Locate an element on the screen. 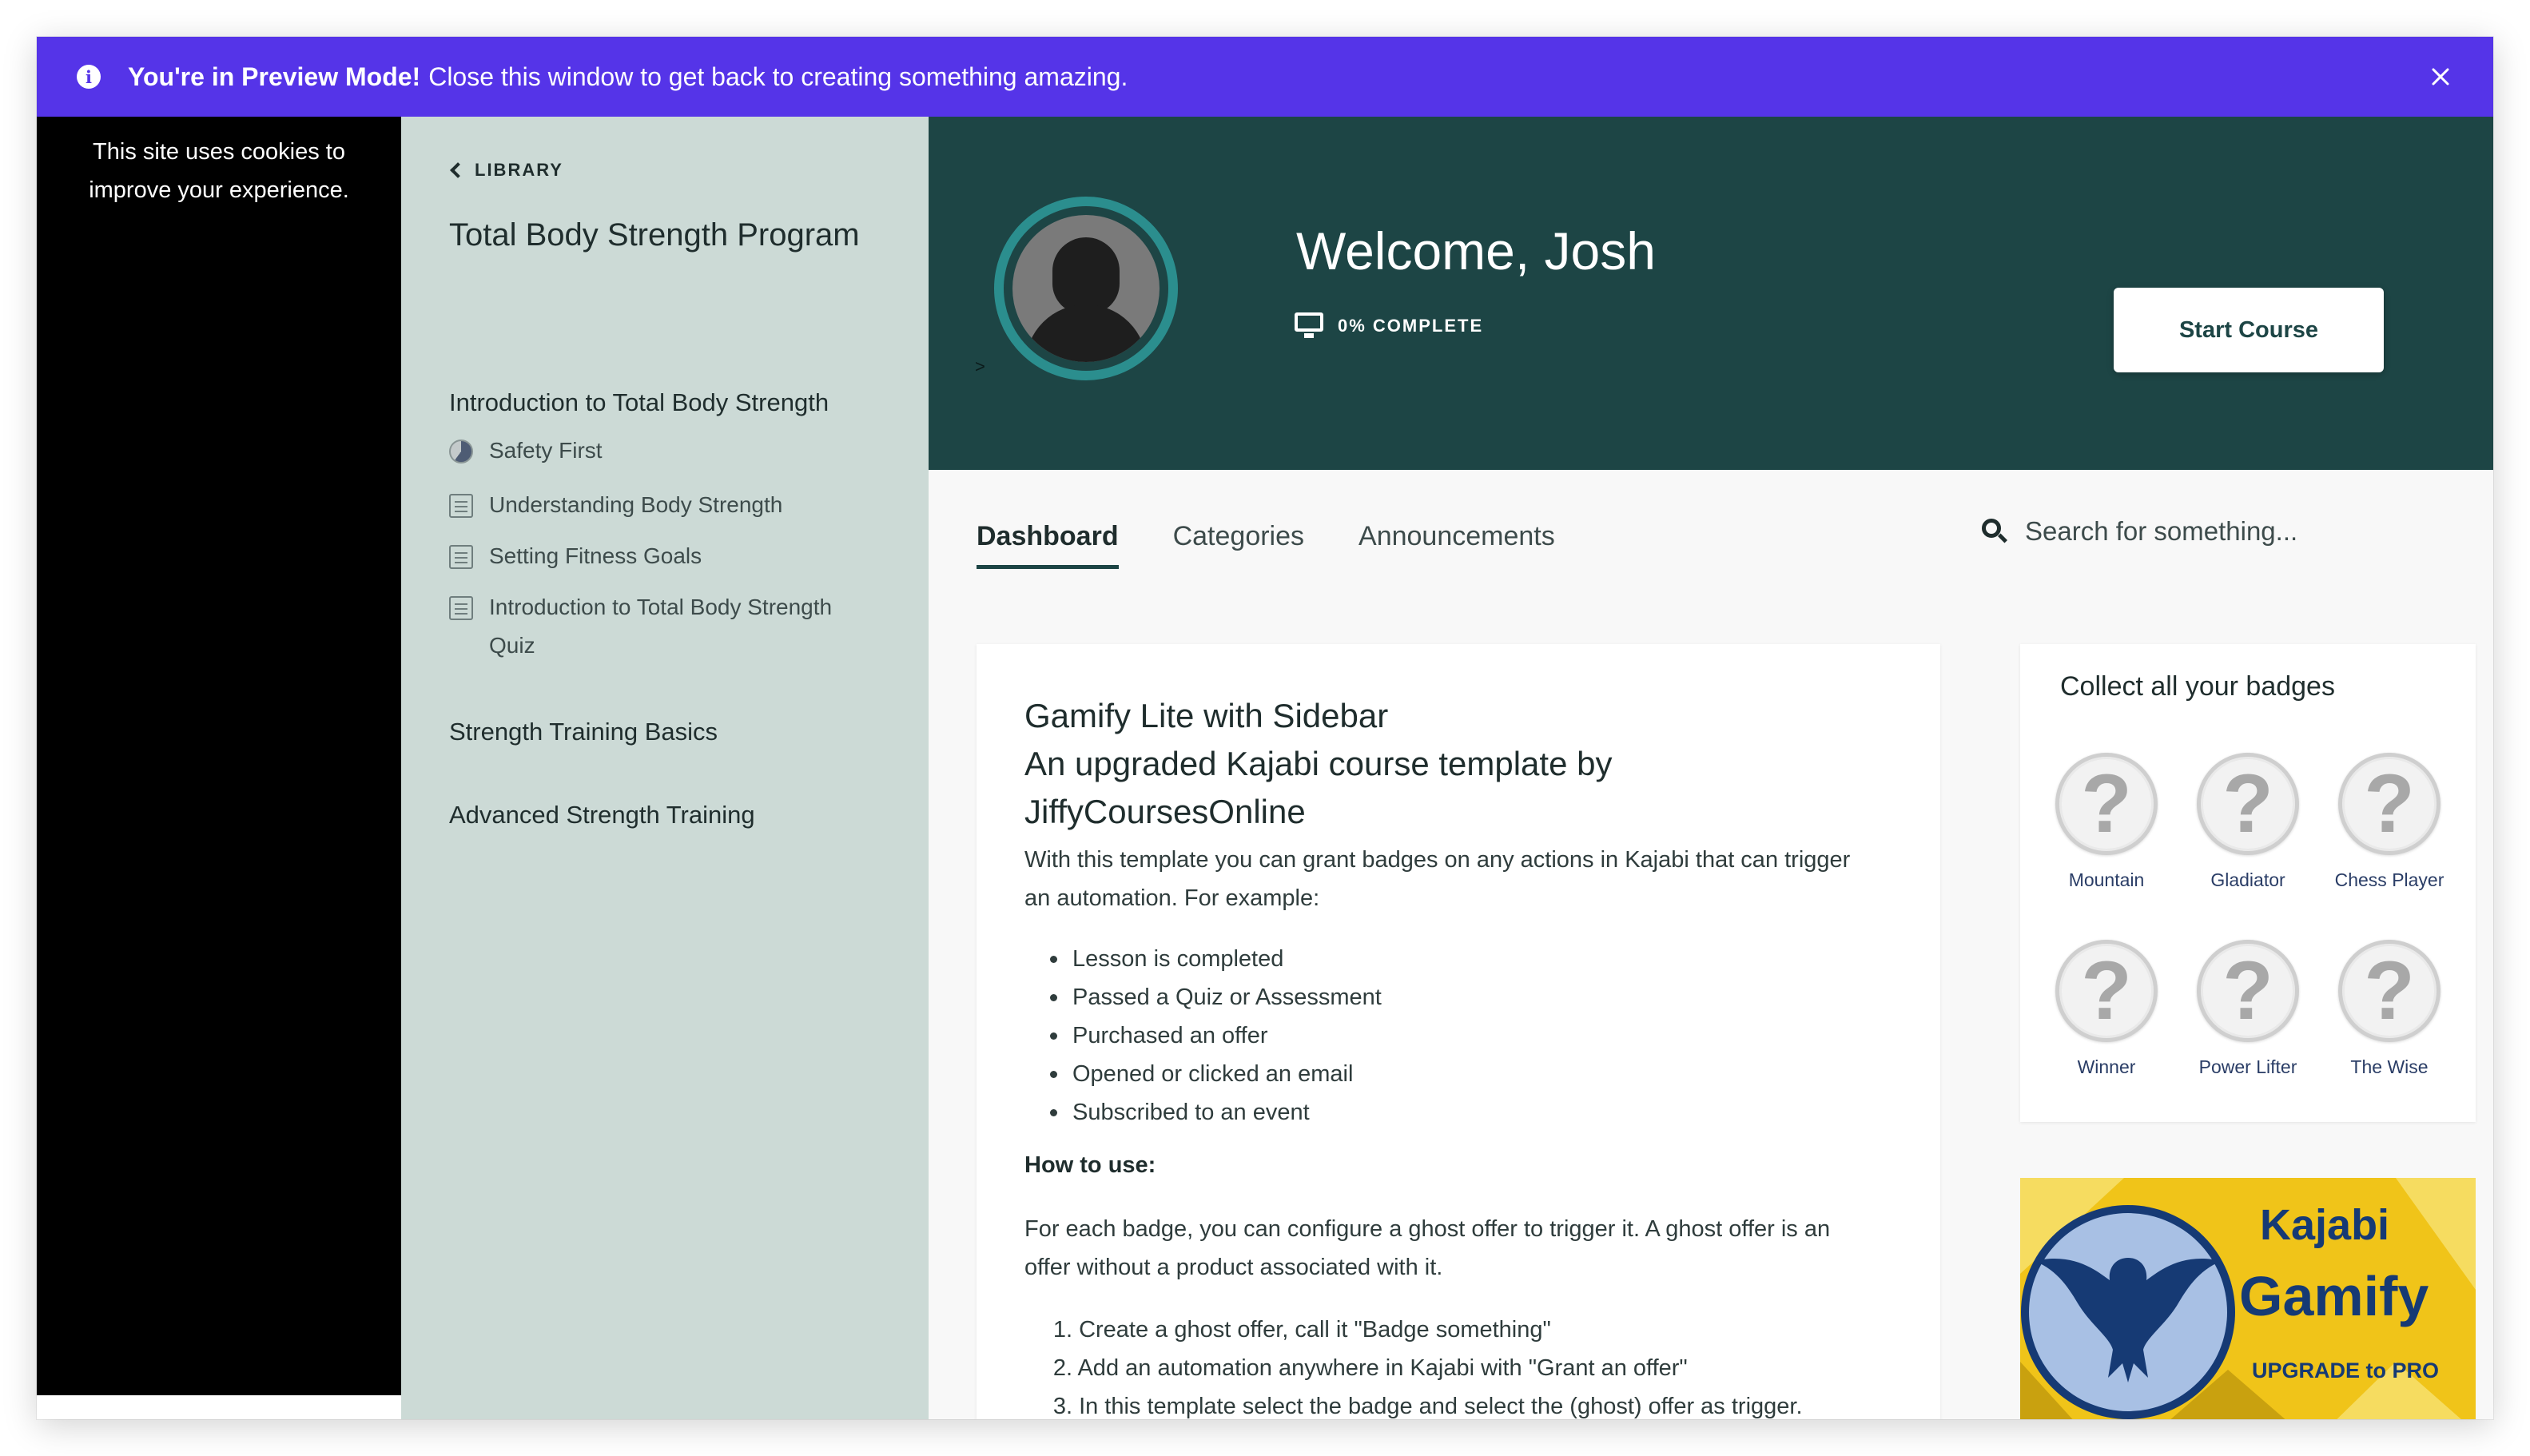 Image resolution: width=2530 pixels, height=1456 pixels. preview-mode-heading: You're in Preview Mode! is located at coordinates (274, 76).